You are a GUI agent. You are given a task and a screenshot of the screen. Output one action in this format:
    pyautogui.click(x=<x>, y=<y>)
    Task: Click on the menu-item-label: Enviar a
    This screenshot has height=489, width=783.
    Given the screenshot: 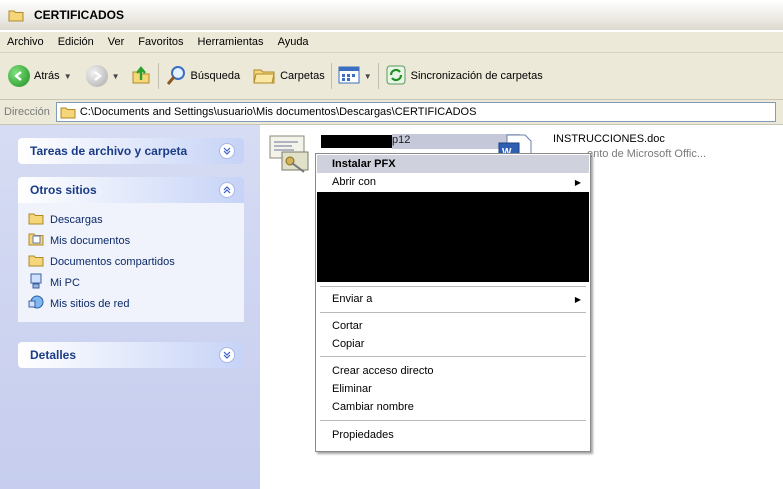 What is the action you would take?
    pyautogui.click(x=352, y=299)
    